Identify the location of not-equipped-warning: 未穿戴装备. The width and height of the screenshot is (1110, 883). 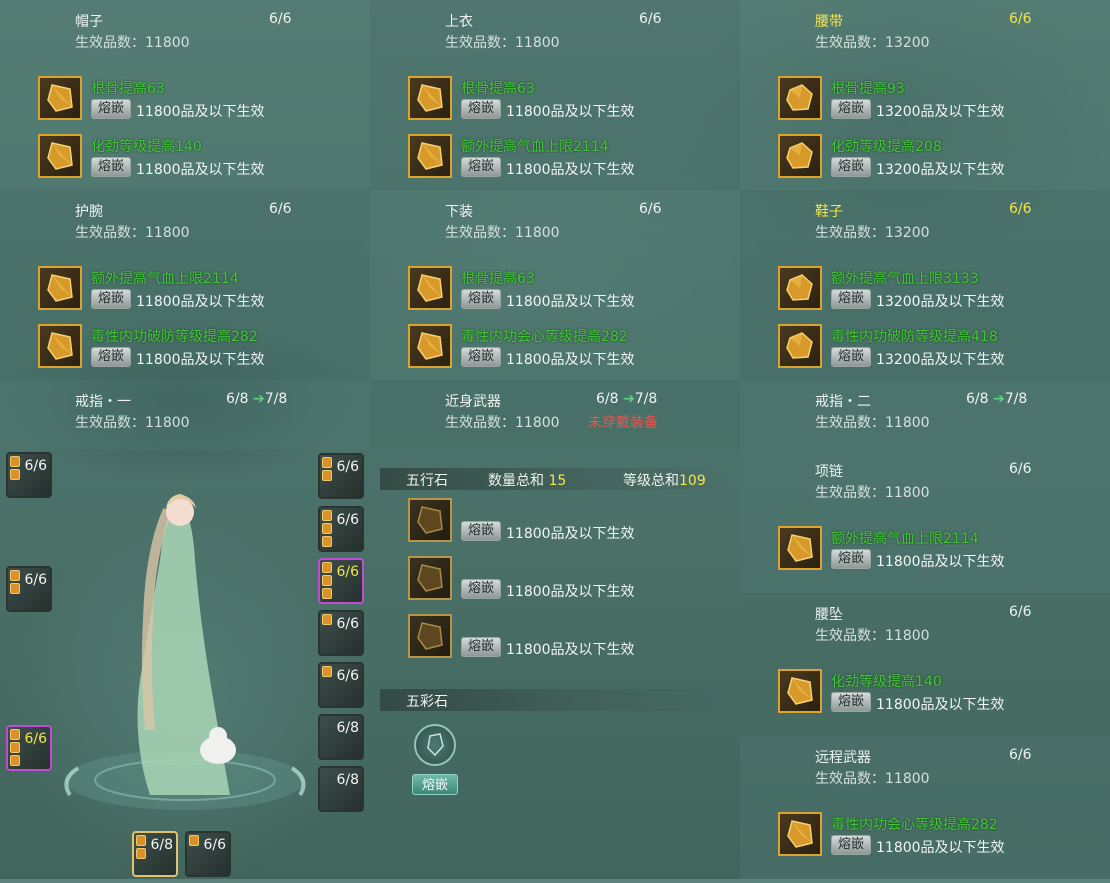
(623, 423).